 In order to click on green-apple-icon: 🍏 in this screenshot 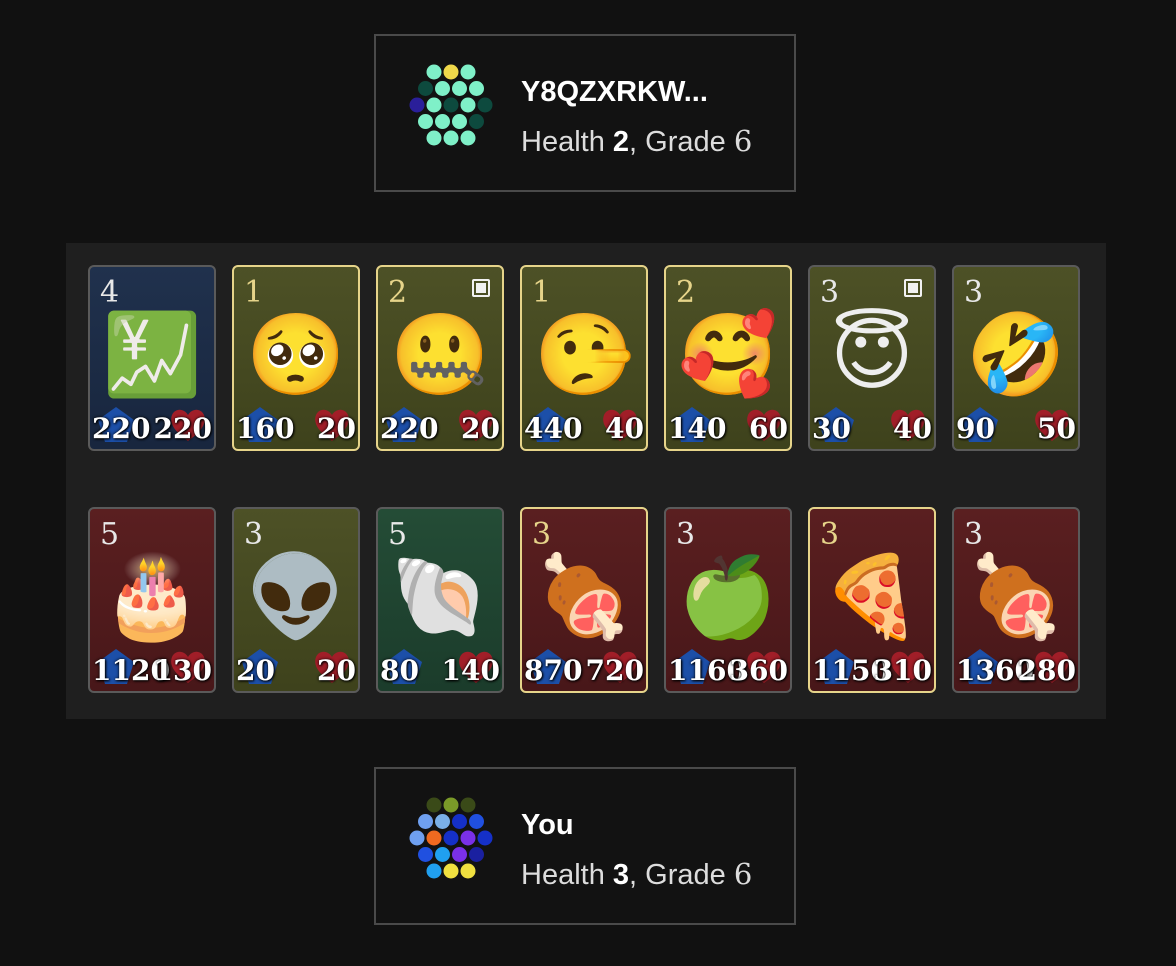, I will do `click(728, 596)`.